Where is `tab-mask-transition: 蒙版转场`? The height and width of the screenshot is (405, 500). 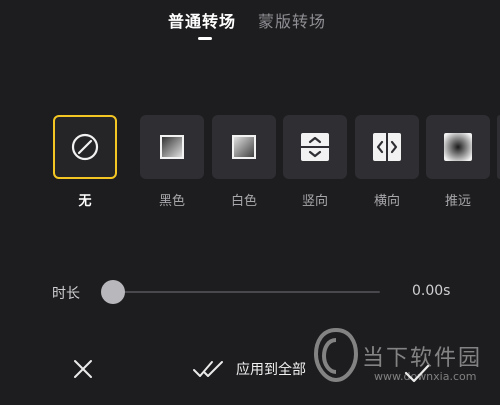
tab-mask-transition: 蒙版转场 is located at coordinates (292, 20).